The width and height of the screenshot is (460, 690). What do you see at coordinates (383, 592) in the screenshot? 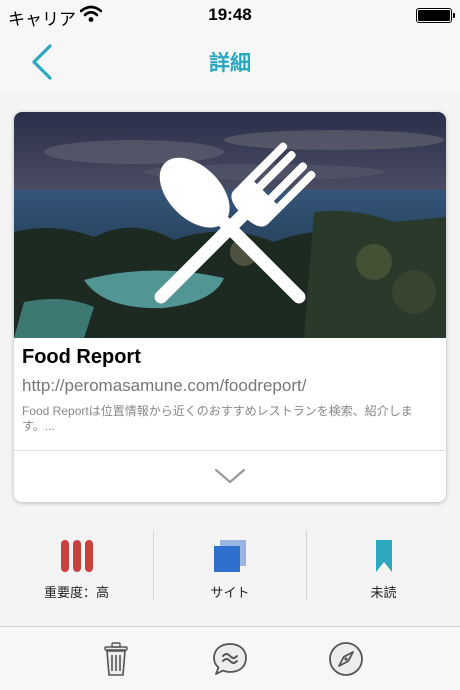
I see `unread-label: 未読` at bounding box center [383, 592].